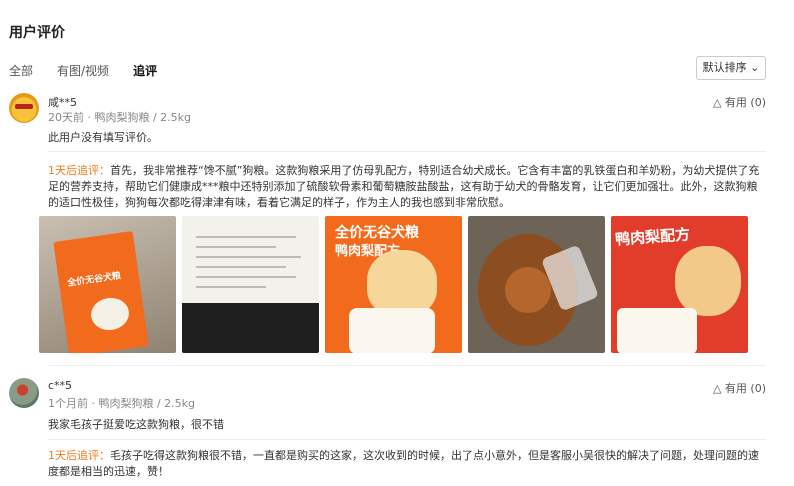  I want to click on review-username: c**5, so click(60, 385).